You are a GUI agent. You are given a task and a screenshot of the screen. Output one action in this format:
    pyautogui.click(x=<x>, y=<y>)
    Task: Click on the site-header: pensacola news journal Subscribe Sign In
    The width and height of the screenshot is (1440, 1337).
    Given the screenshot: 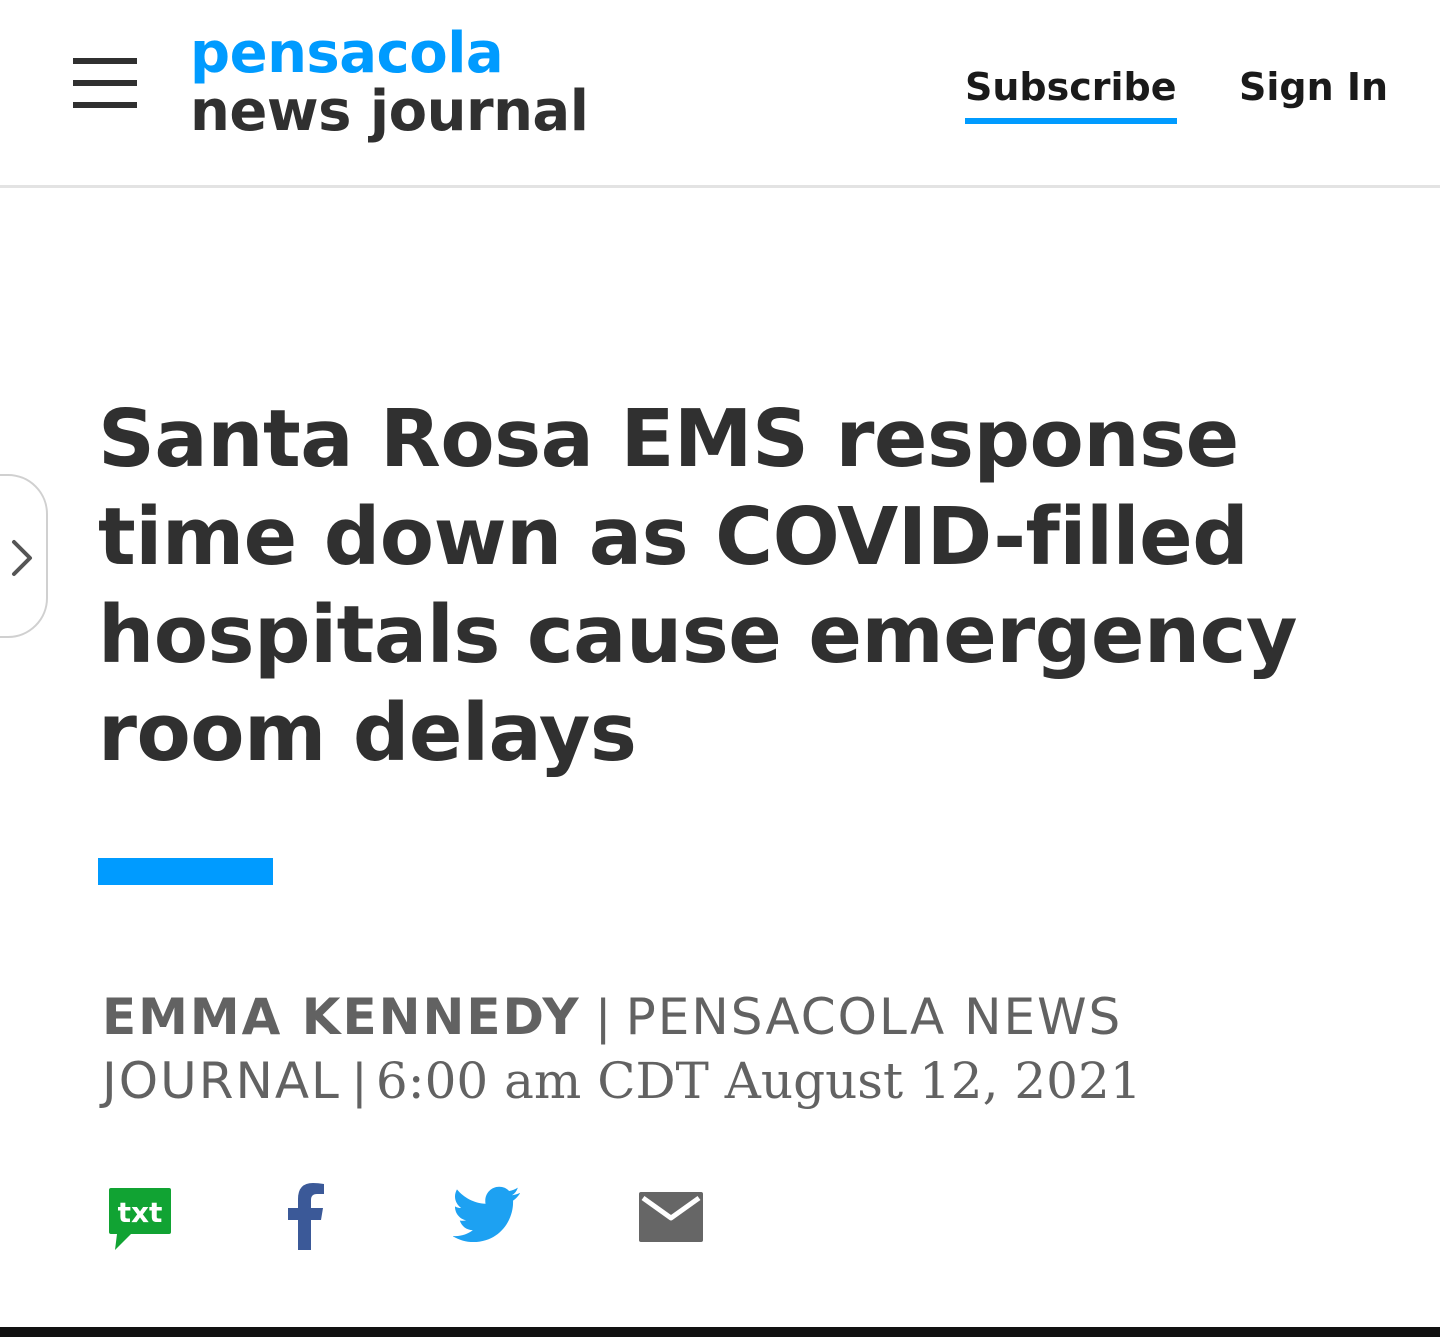 What is the action you would take?
    pyautogui.click(x=720, y=94)
    